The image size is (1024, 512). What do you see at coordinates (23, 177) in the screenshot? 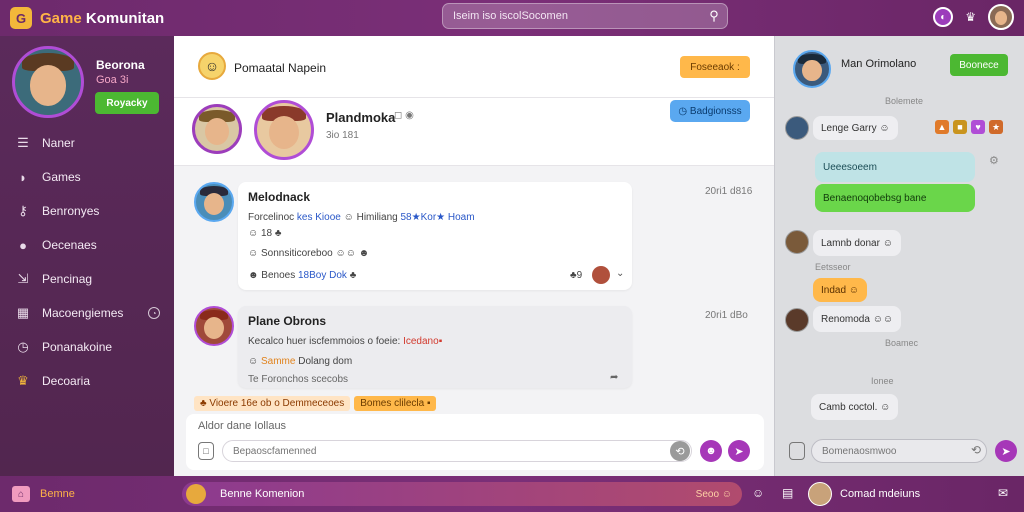
I see `controller-icon: ◗` at bounding box center [23, 177].